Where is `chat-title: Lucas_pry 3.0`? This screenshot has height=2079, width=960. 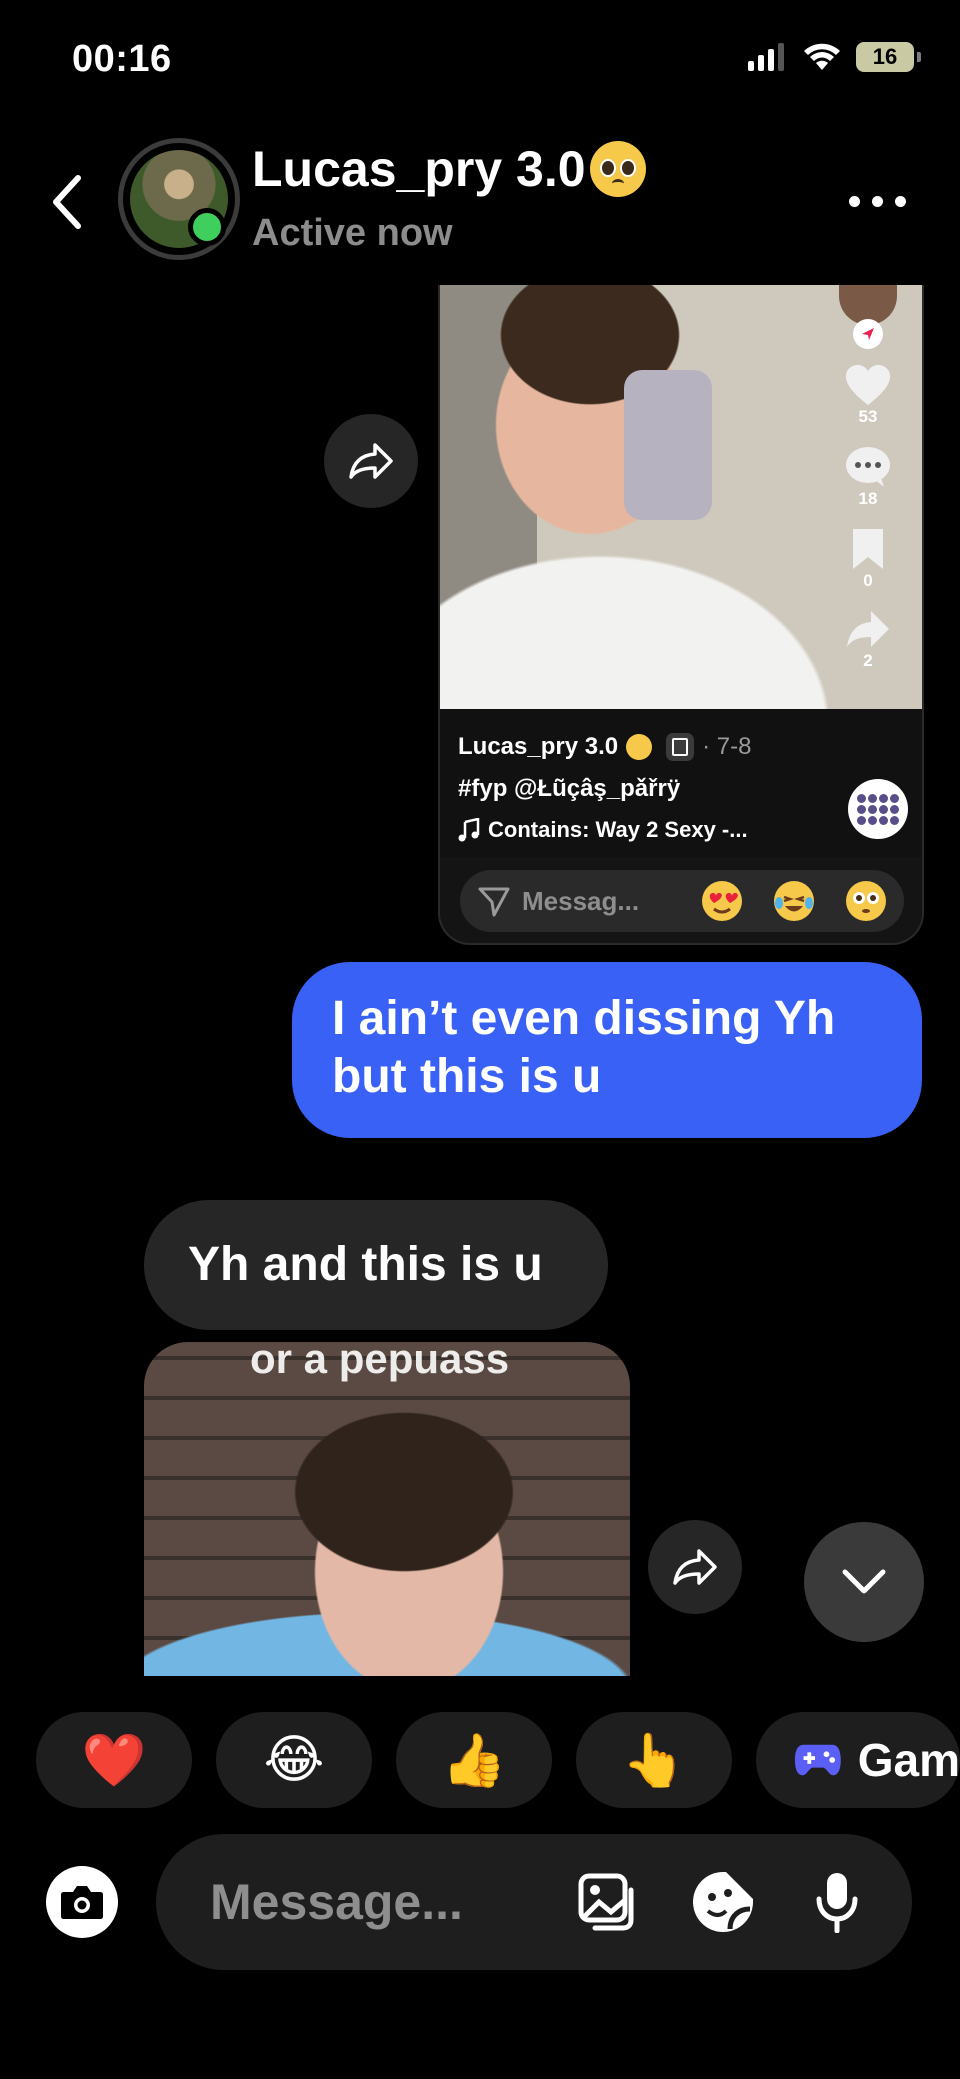 chat-title: Lucas_pry 3.0 is located at coordinates (449, 169).